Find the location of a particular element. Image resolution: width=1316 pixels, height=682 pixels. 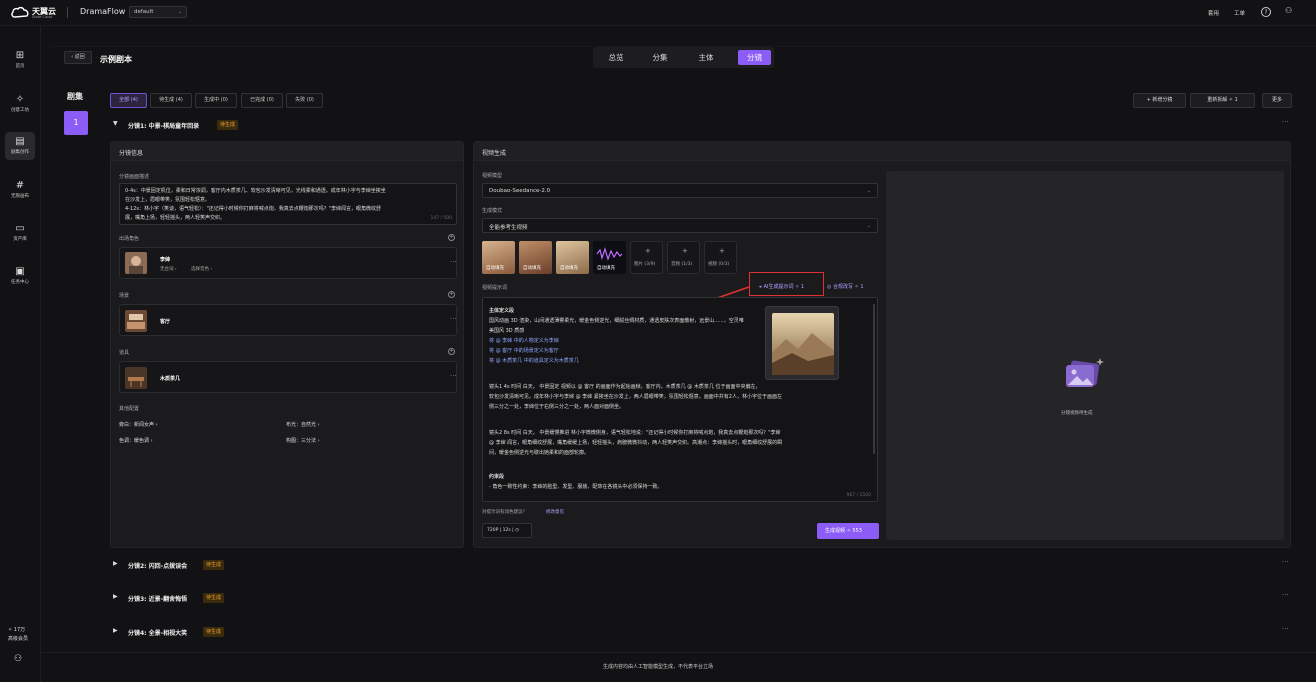

generate-video-button: 生成视频 ✧ 553 is located at coordinates (848, 531).